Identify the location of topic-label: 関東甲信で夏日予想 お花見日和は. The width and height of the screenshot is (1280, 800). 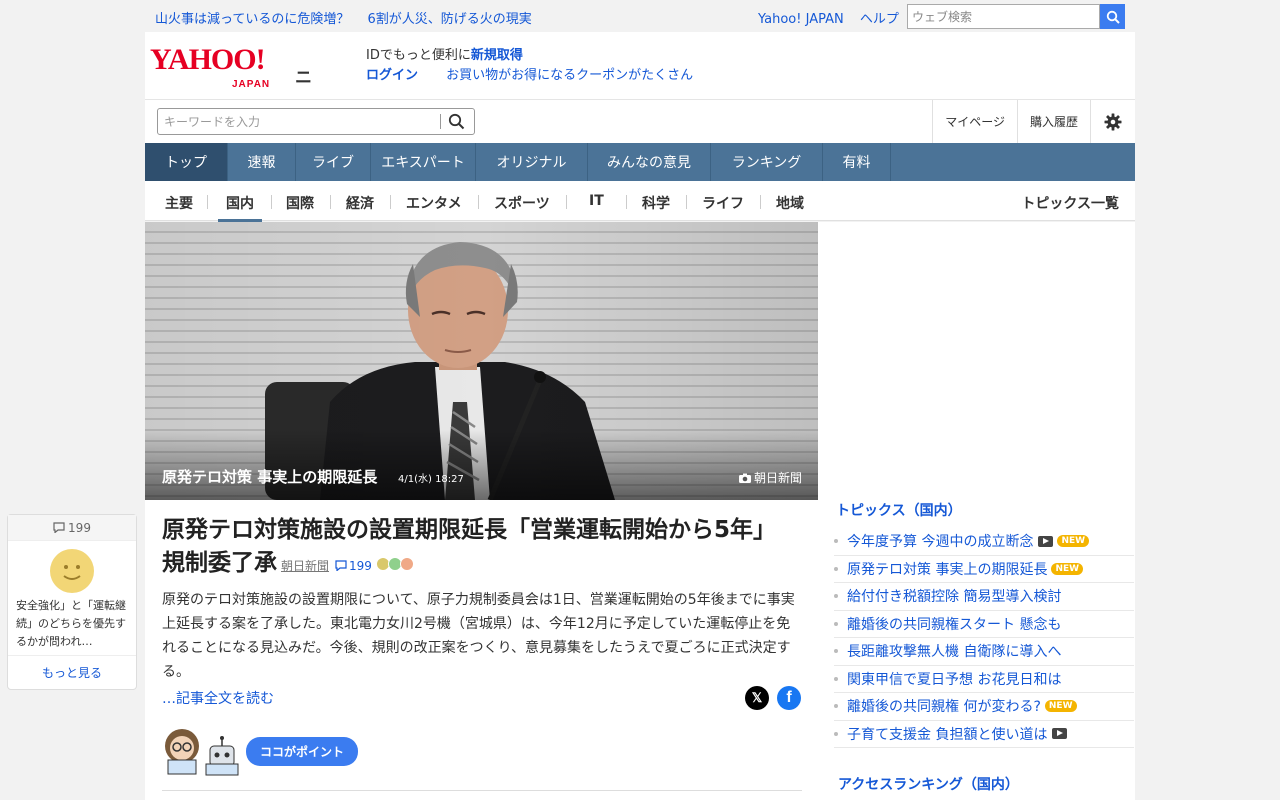
(954, 679).